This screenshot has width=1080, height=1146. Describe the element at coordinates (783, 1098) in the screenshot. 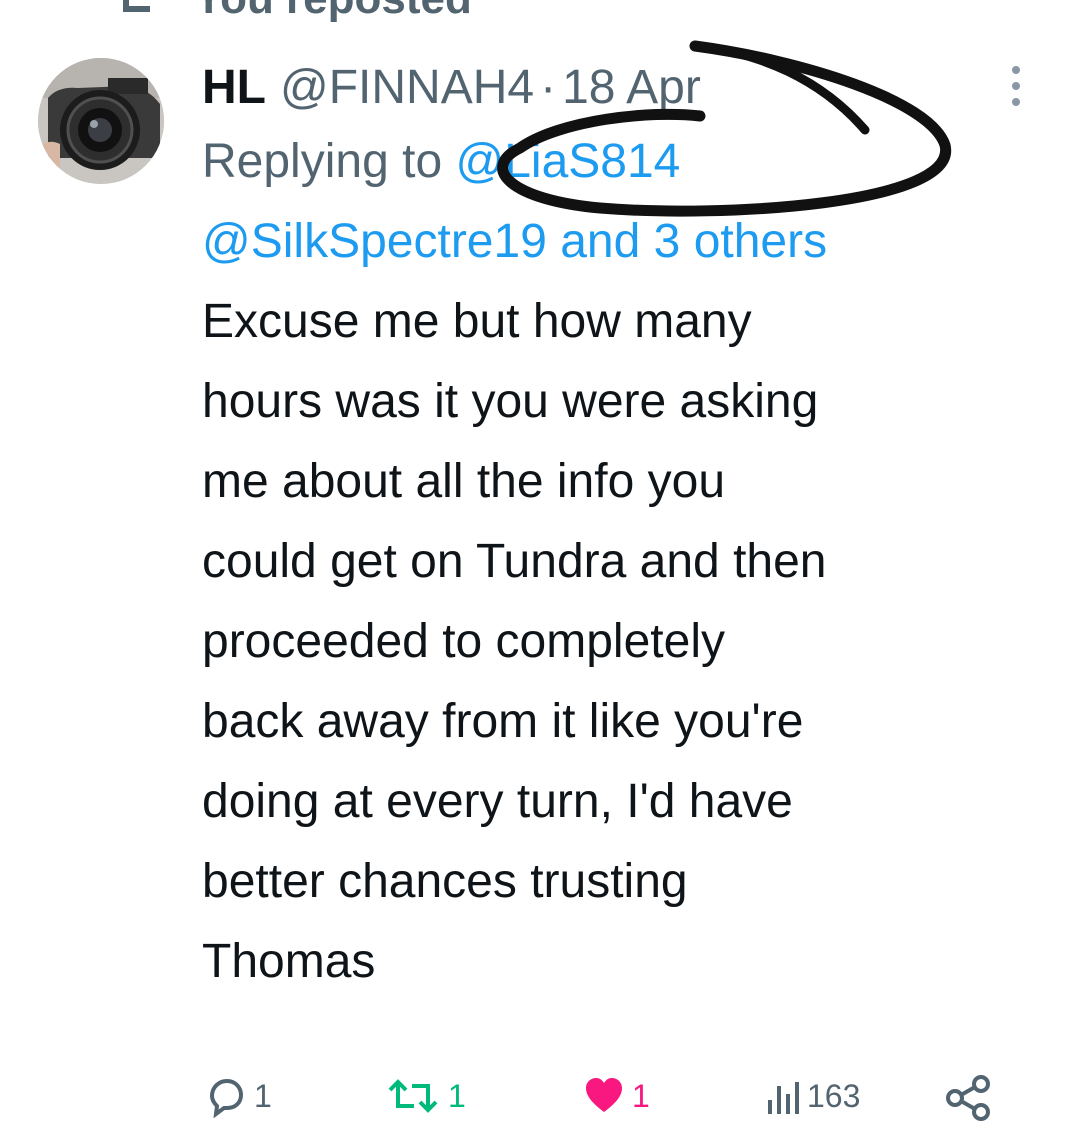

I see `views-icon` at that location.